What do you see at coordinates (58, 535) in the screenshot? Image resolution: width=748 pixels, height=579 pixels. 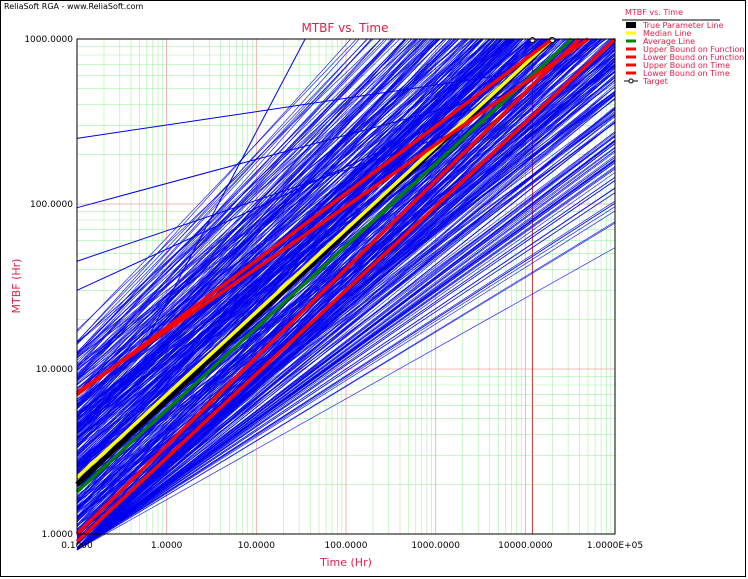 I see `y-tick-label: 1.0000` at bounding box center [58, 535].